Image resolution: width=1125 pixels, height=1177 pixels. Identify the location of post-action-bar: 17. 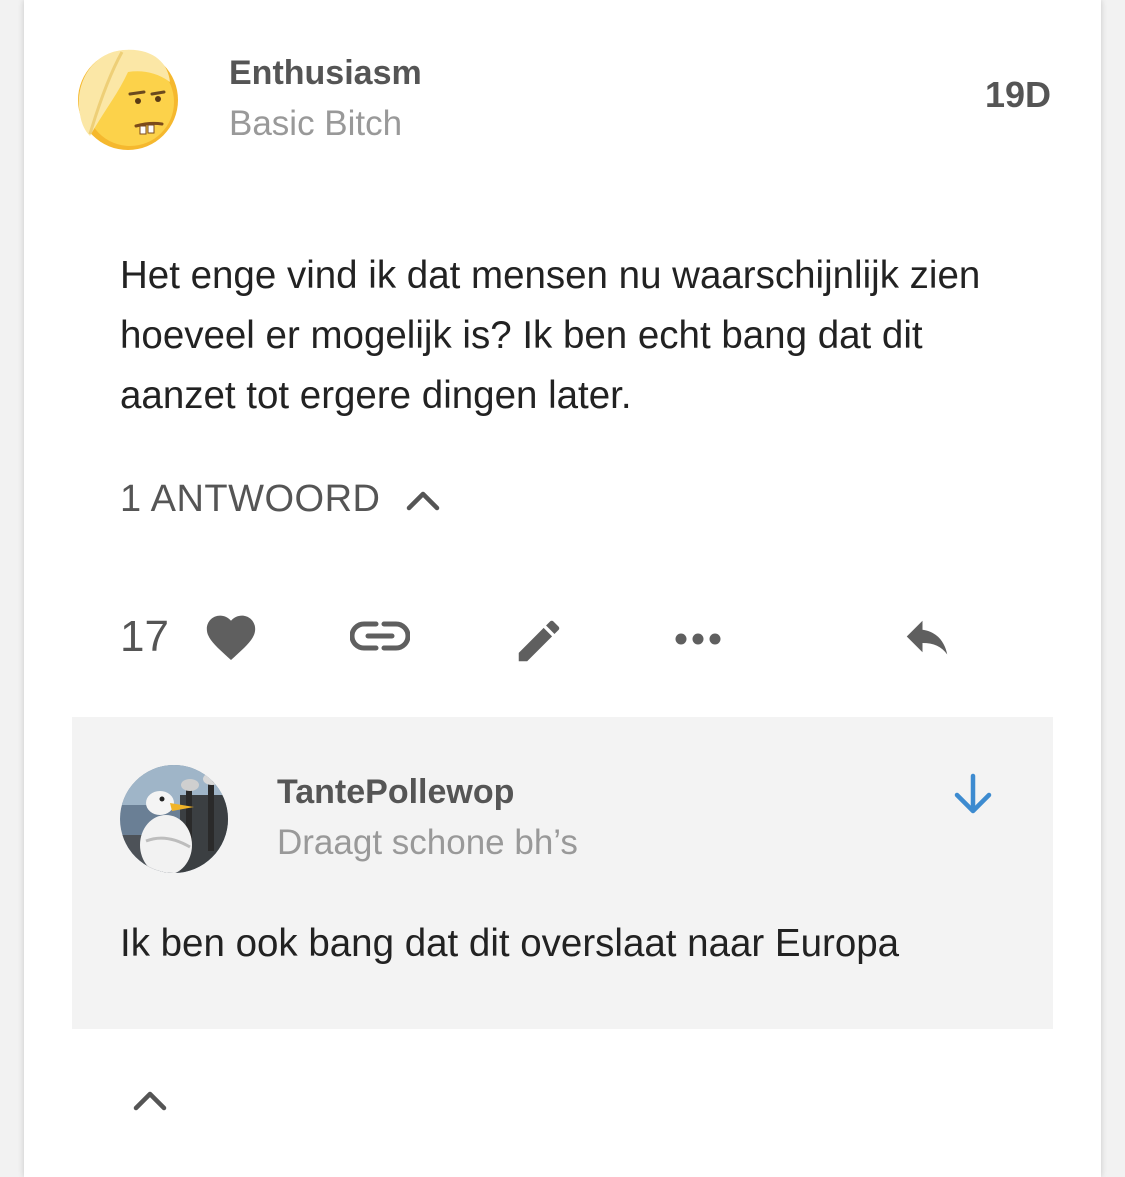
(562, 640).